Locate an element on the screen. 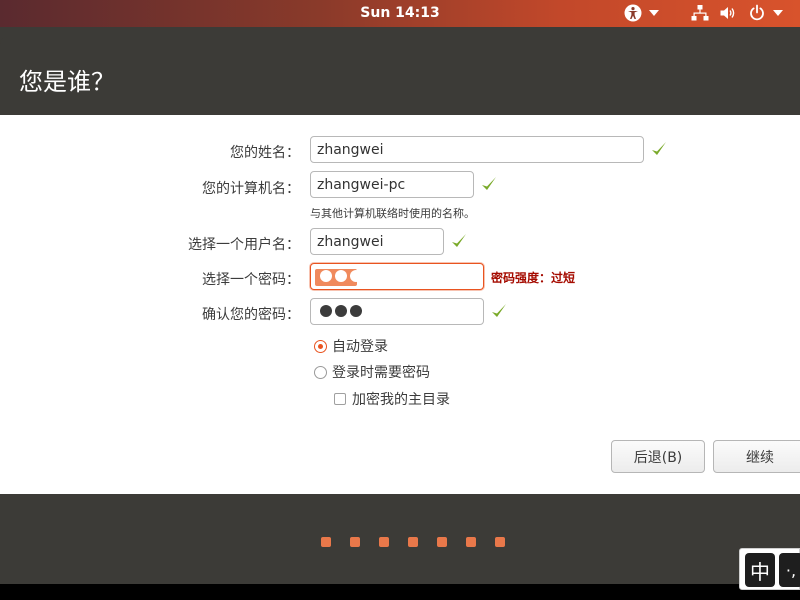  require-password-option: 登录时需要密码 is located at coordinates (372, 372).